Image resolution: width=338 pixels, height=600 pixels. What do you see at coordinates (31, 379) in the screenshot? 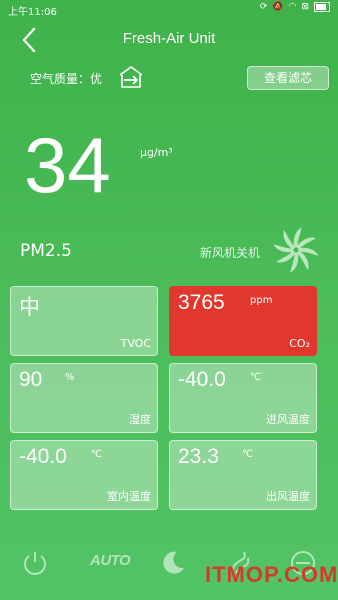
I see `humidity-value: 90` at bounding box center [31, 379].